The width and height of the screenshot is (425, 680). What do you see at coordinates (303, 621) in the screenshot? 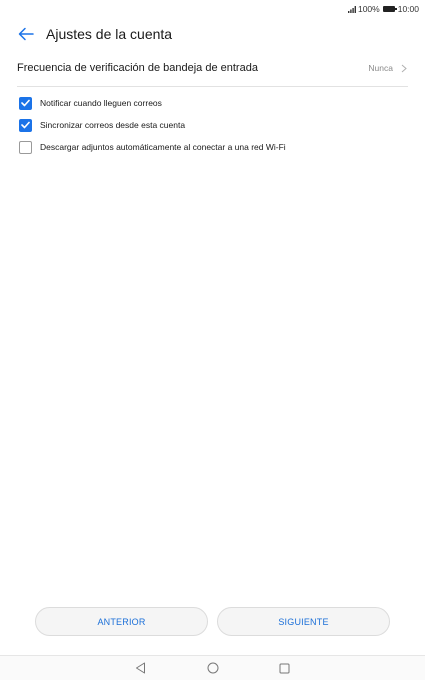
I see `next-button: SIGUIENTE` at bounding box center [303, 621].